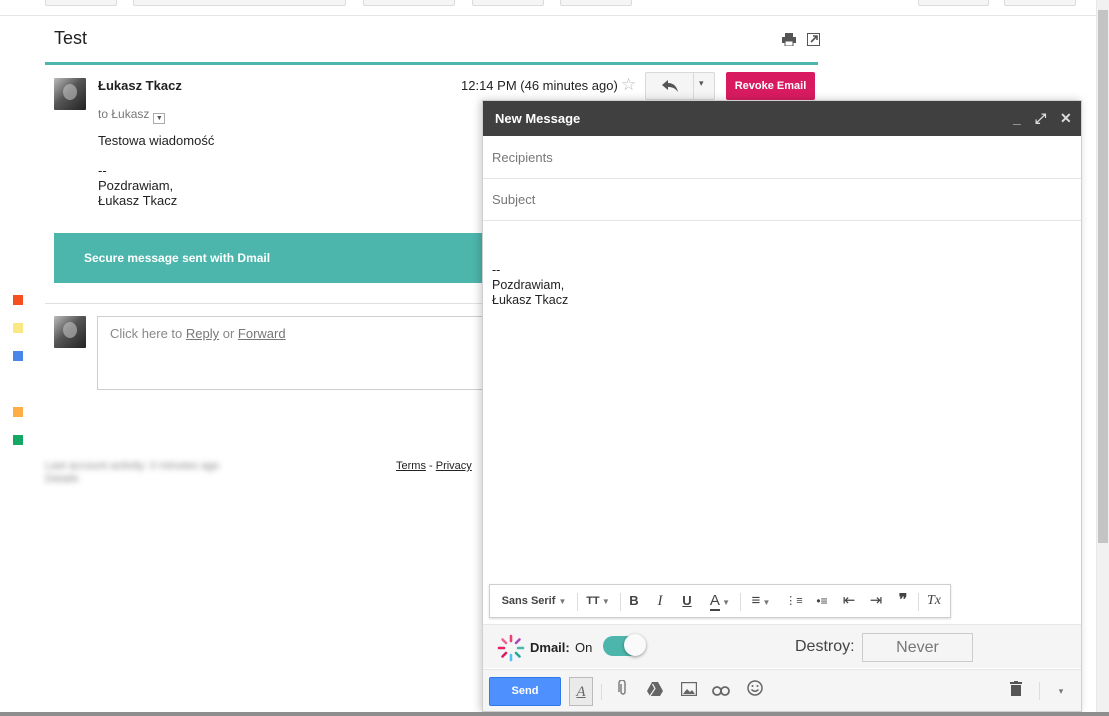 This screenshot has height=716, width=1109. I want to click on emoji-icon, so click(755, 691).